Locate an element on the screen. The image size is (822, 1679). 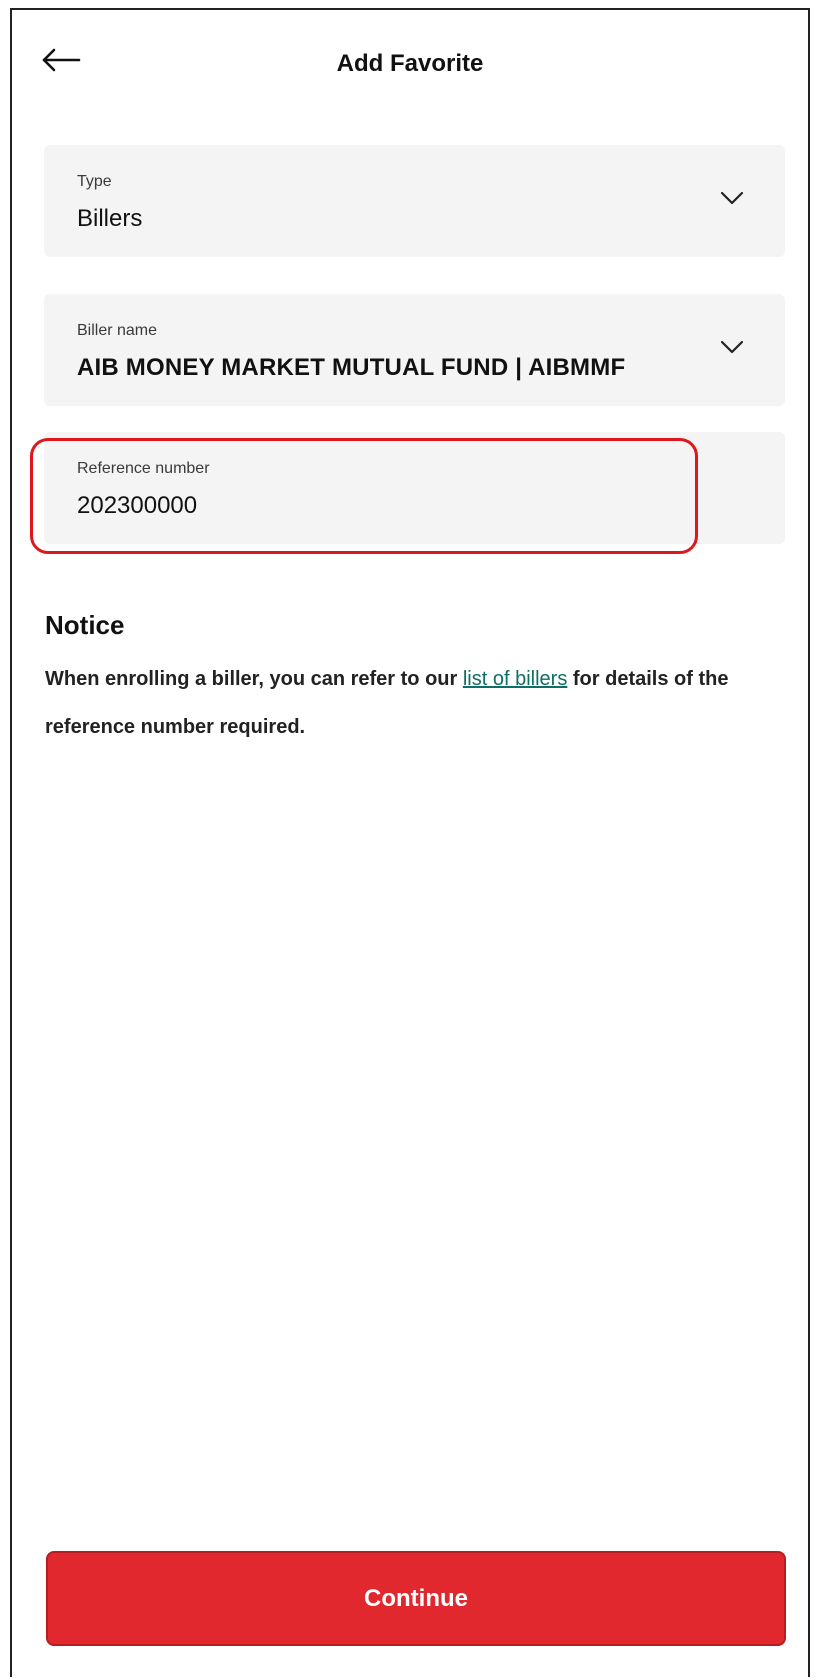
notice-title: Notice is located at coordinates (85, 625).